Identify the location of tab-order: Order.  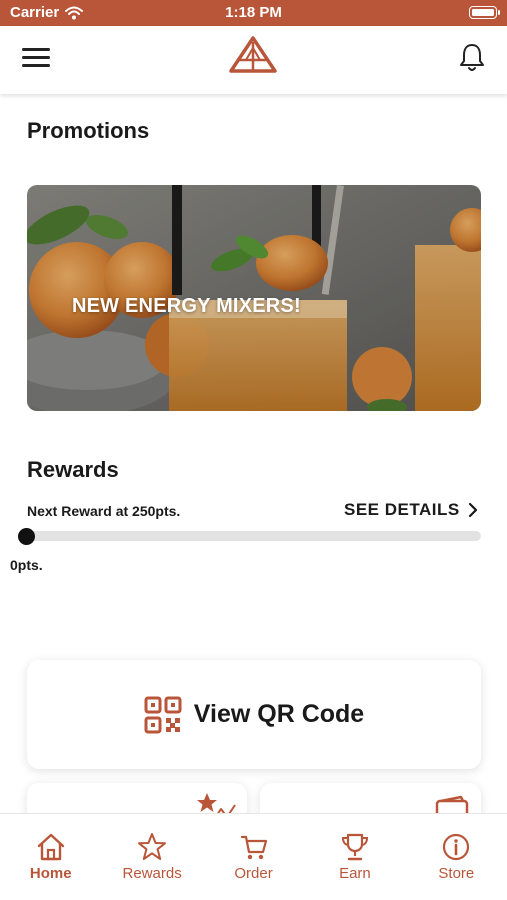
(253, 857).